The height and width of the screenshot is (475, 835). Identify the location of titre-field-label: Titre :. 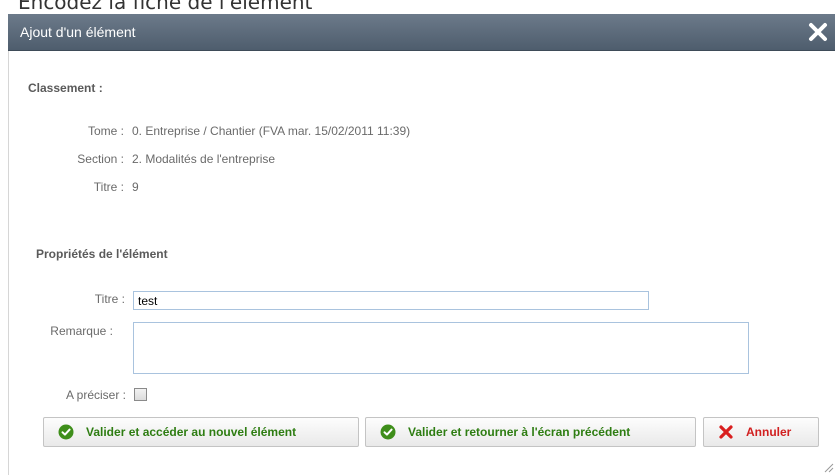
(109, 299).